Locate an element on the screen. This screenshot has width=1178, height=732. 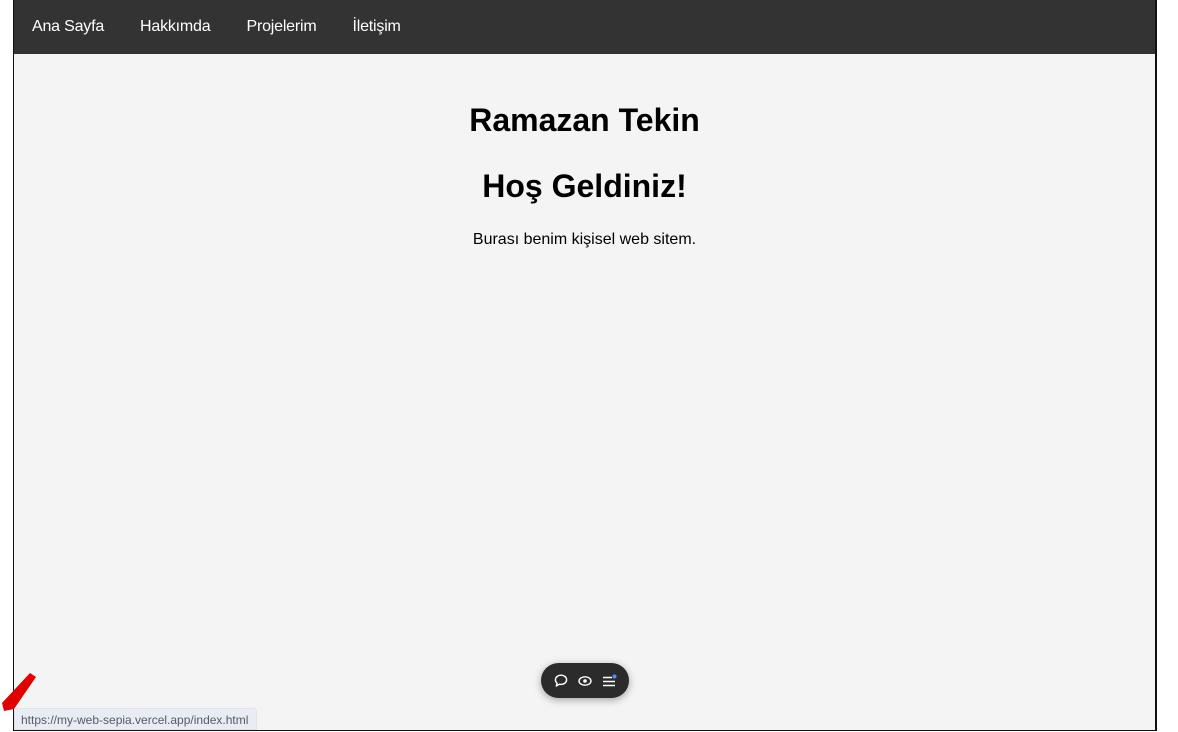
nav-link-contact: İletişim is located at coordinates (377, 27).